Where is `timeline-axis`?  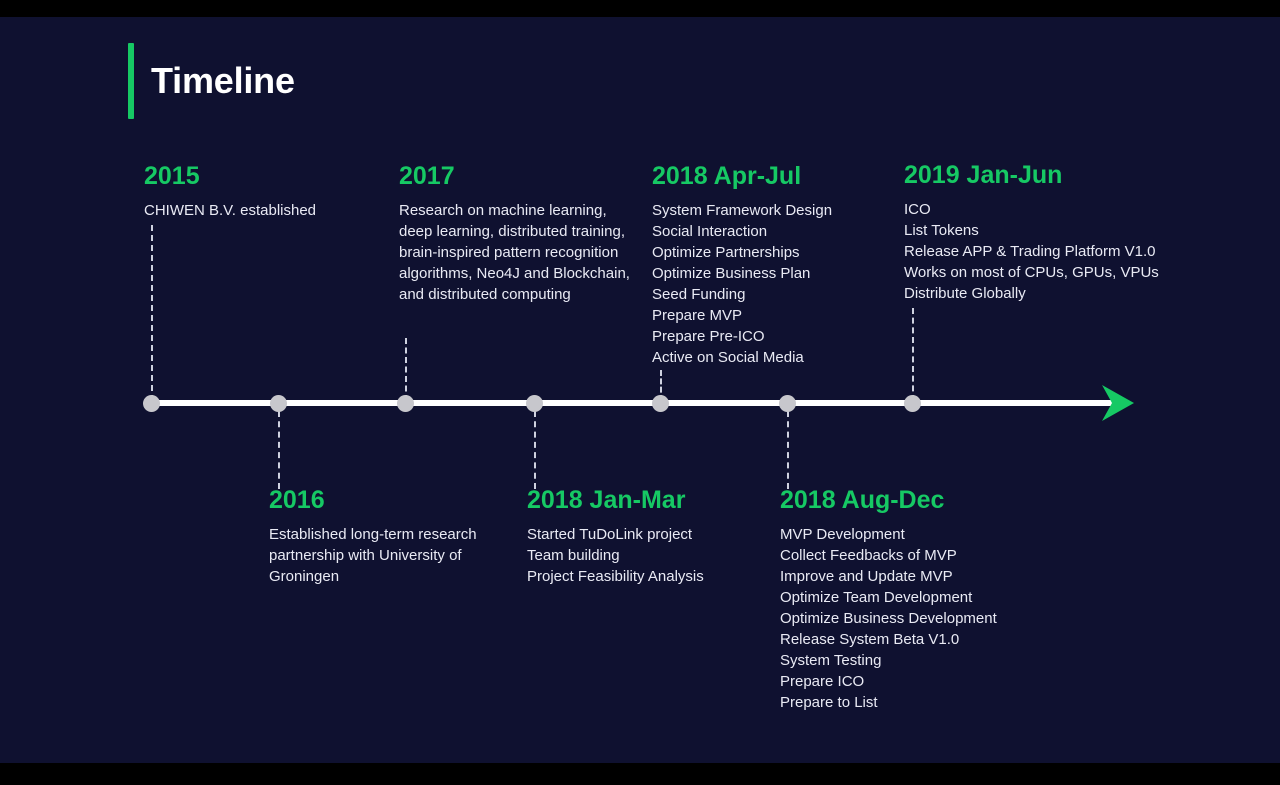
timeline-axis is located at coordinates (632, 403).